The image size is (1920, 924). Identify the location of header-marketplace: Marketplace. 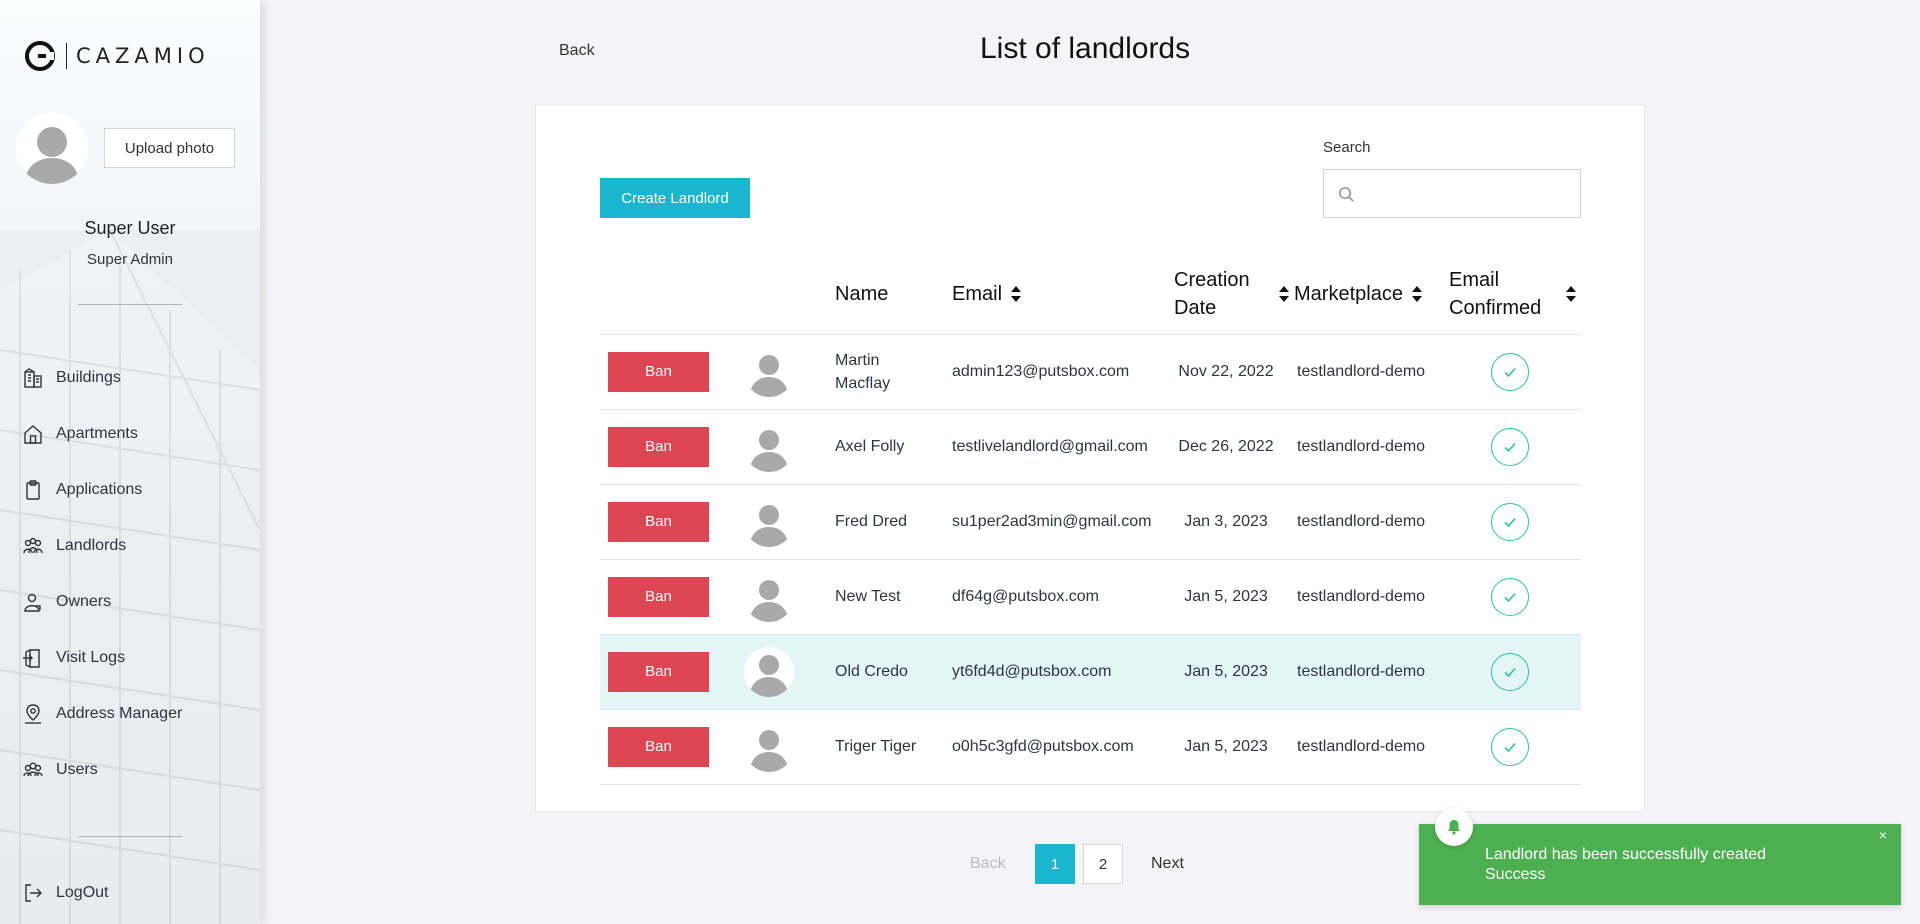
(1371, 295).